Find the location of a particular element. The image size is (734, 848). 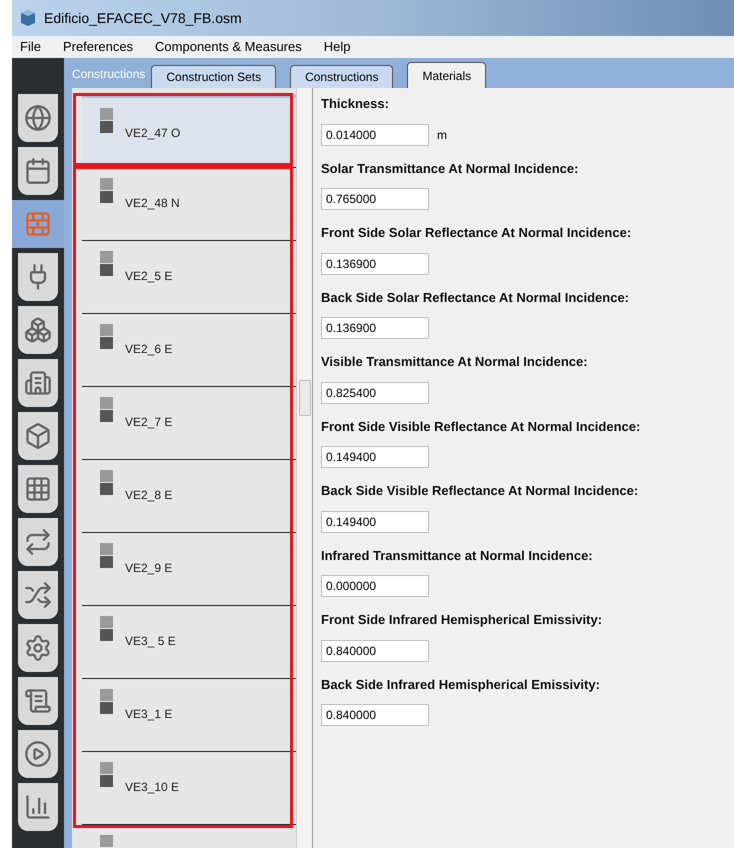

property-label: Back Side Infrared Hemispherical Emissivity: is located at coordinates (461, 685).